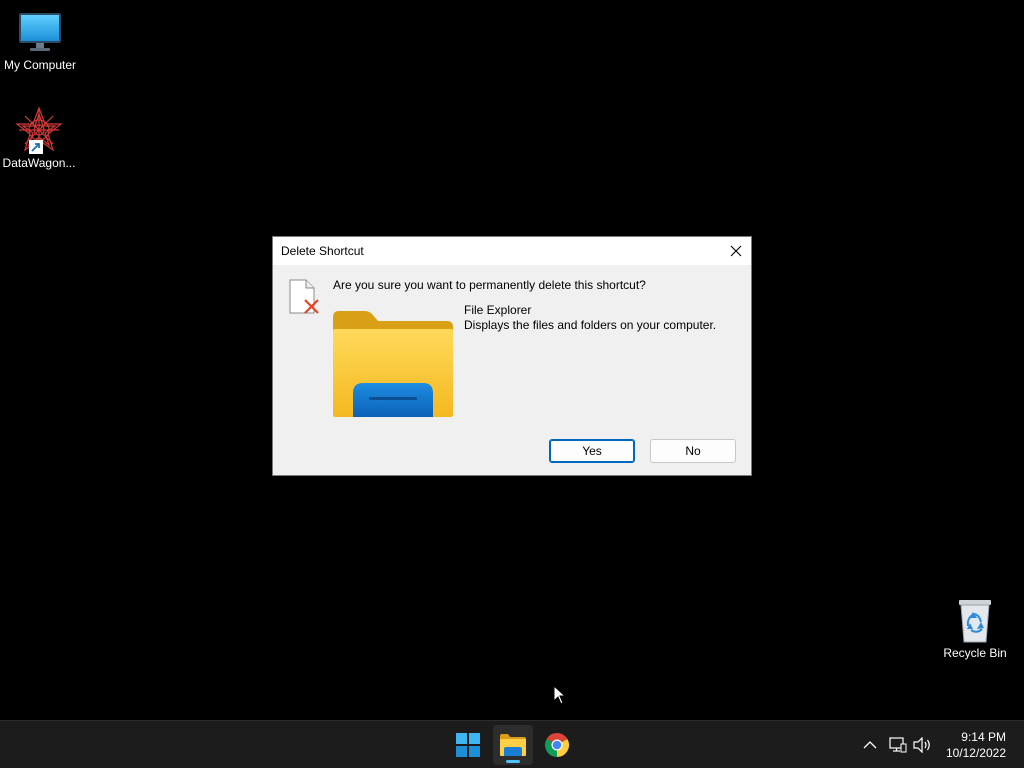  What do you see at coordinates (560, 694) in the screenshot?
I see `mouse-cursor-icon` at bounding box center [560, 694].